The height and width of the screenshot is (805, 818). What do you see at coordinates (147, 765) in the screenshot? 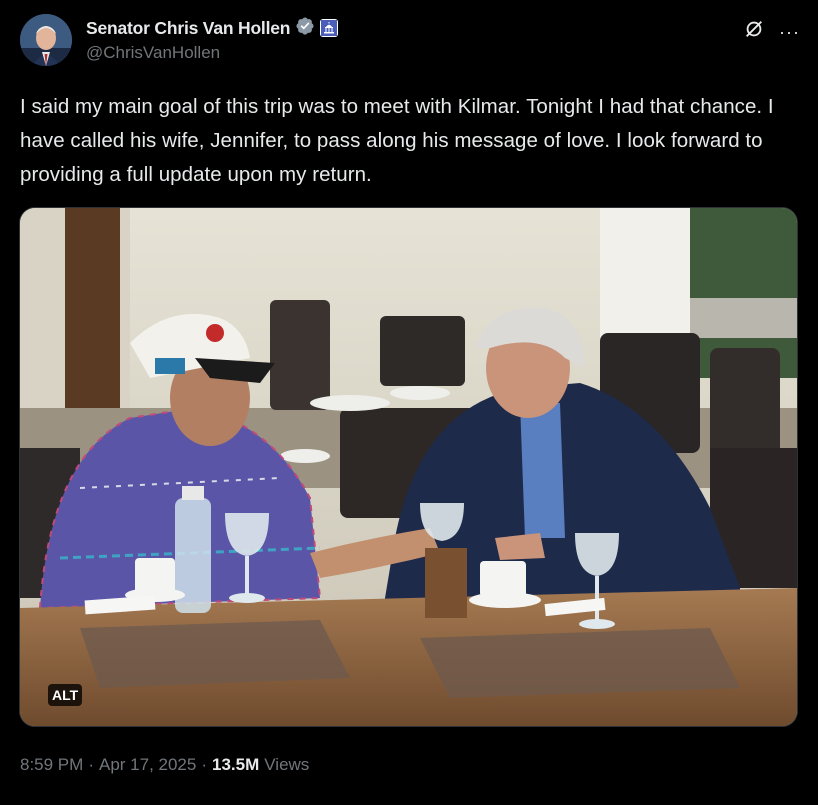
I see `tweet-date: Apr 17, 2025` at bounding box center [147, 765].